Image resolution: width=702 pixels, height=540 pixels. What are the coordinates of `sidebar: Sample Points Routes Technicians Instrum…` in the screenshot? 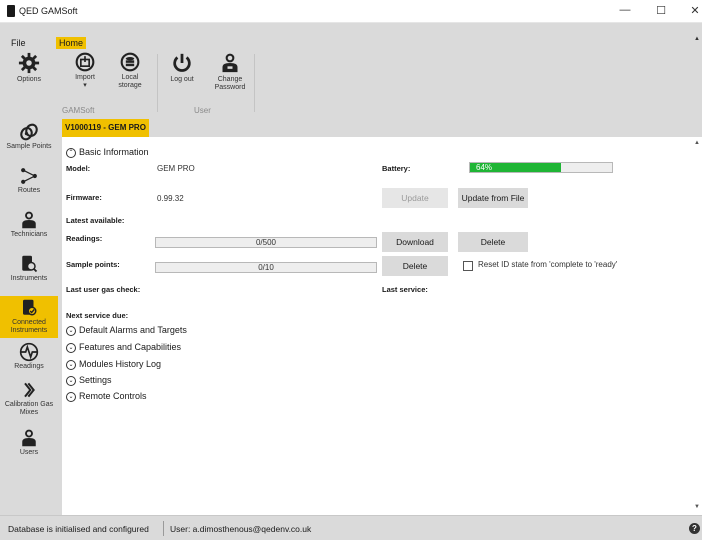 It's located at (31, 316).